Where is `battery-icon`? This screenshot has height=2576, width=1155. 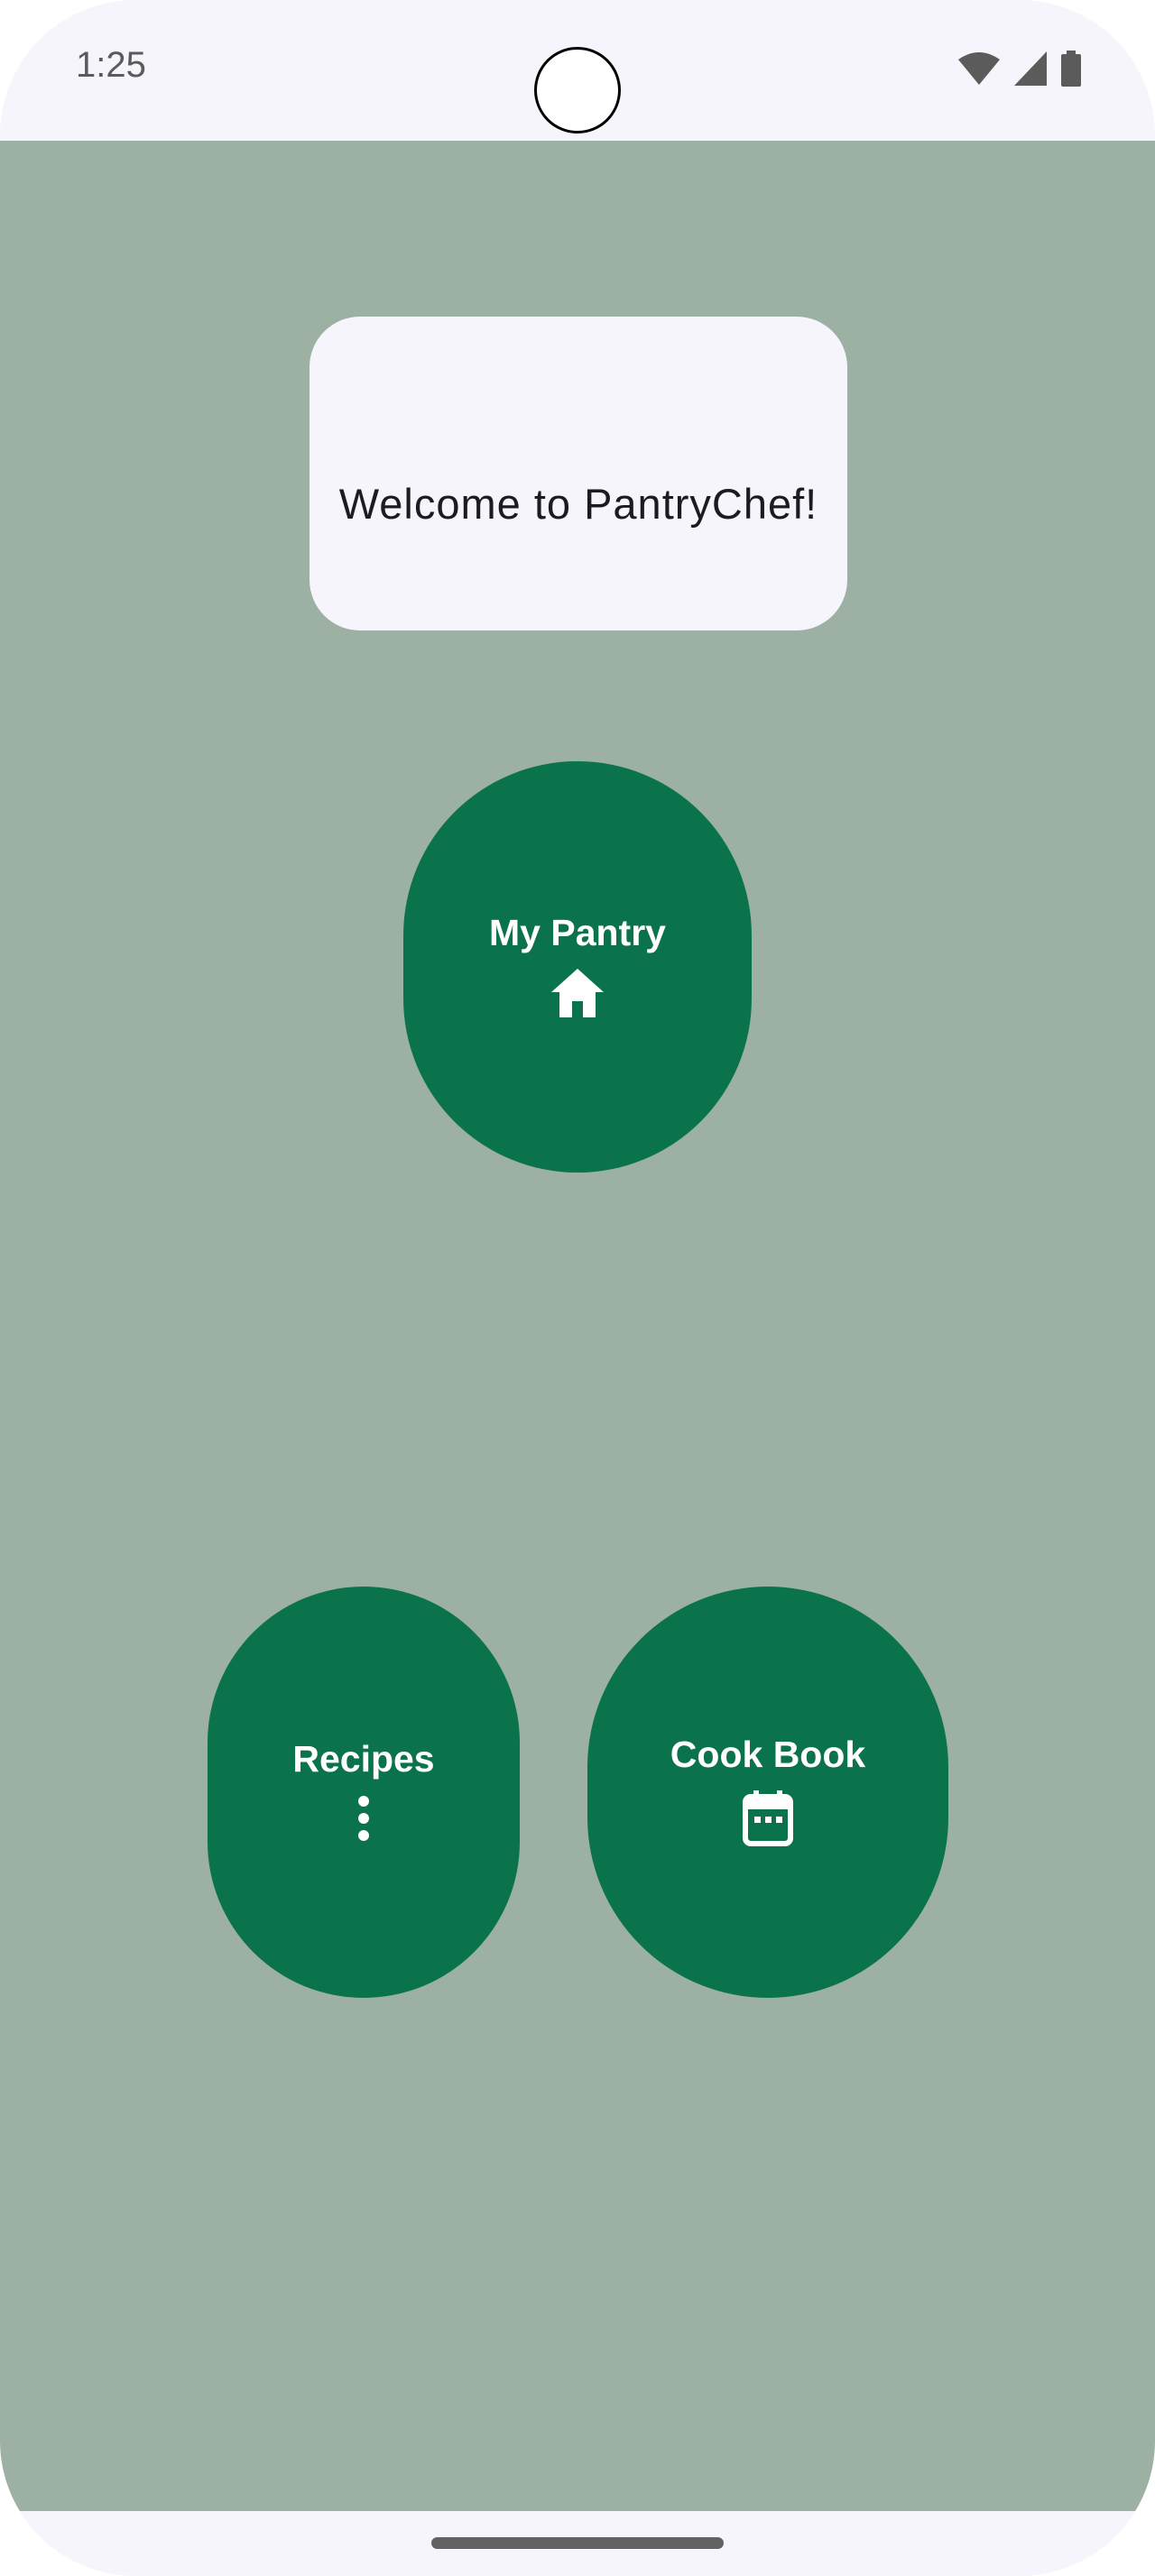
battery-icon is located at coordinates (1071, 69).